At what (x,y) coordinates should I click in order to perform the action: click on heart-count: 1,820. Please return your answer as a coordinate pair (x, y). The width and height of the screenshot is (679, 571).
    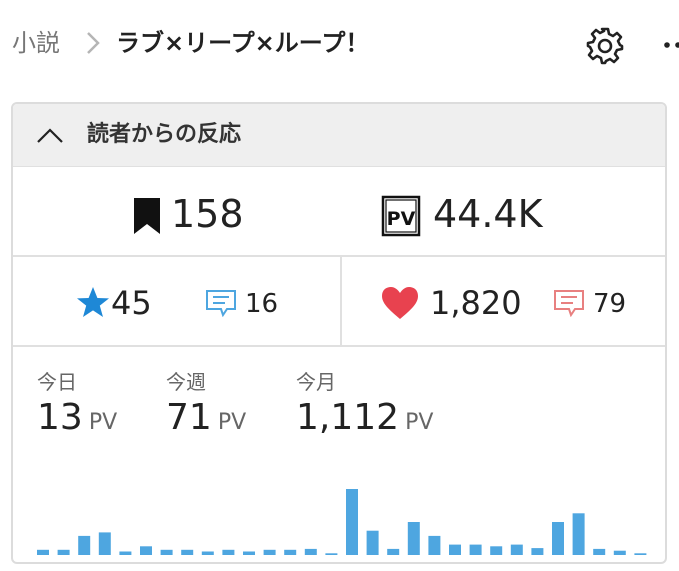
    Looking at the image, I should click on (476, 303).